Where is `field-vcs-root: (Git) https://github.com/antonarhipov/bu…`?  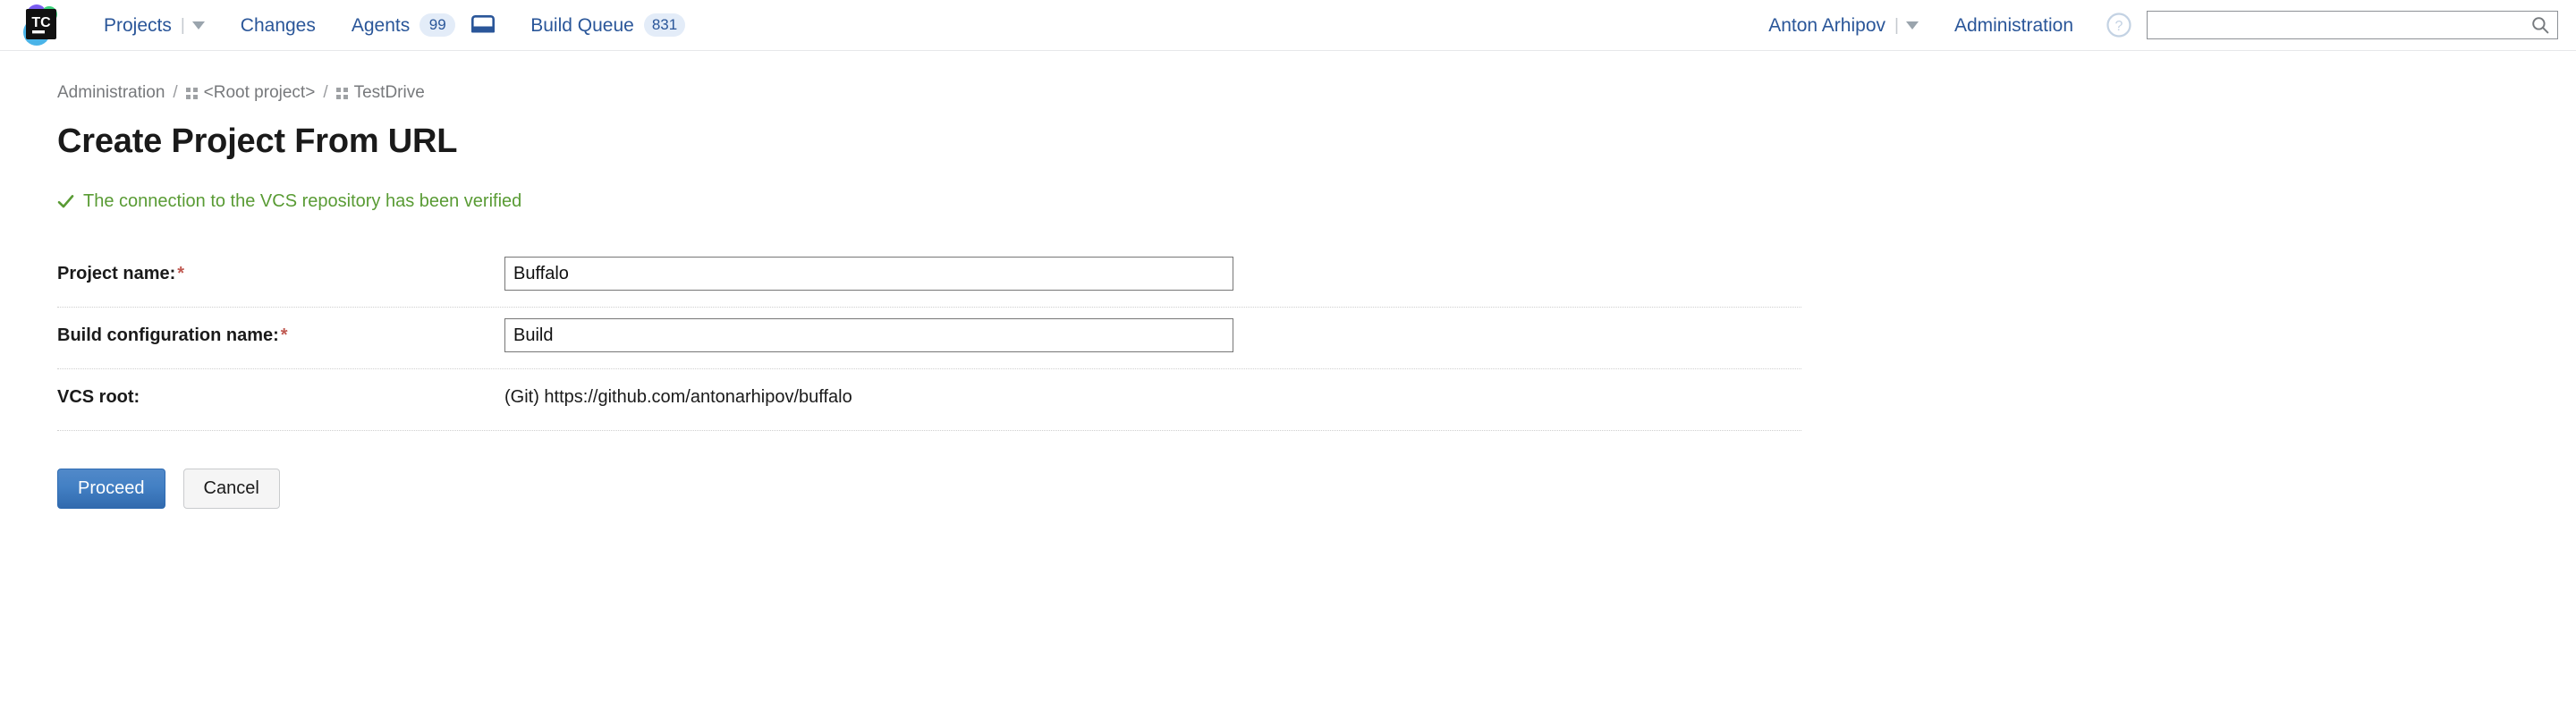 field-vcs-root: (Git) https://github.com/antonarhipov/bu… is located at coordinates (1152, 394).